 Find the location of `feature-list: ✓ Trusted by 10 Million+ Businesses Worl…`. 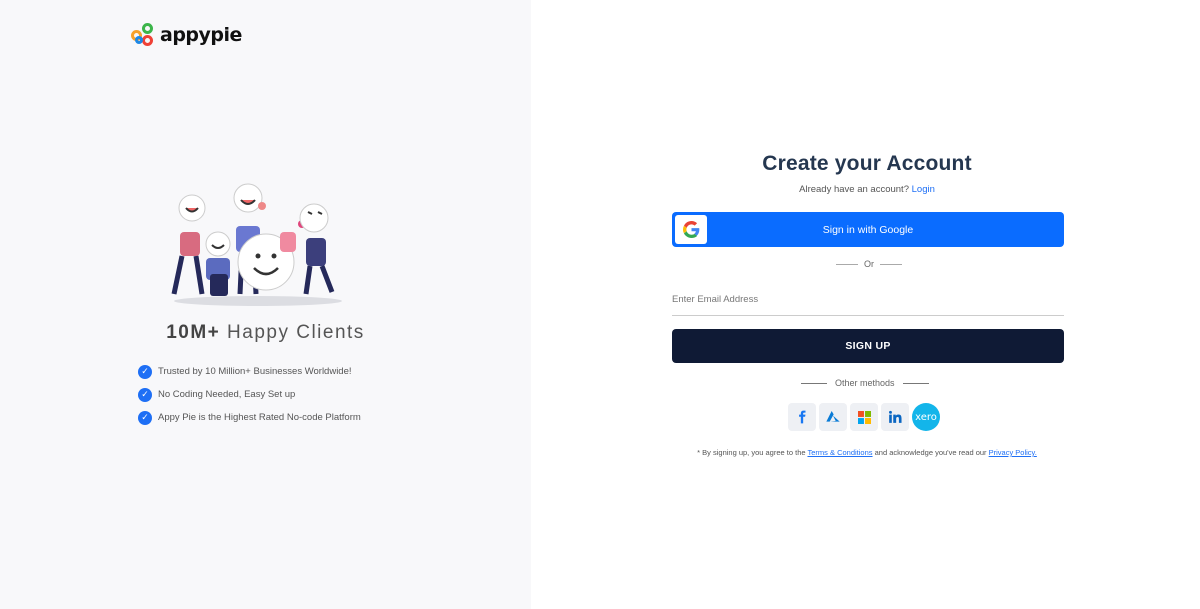

feature-list: ✓ Trusted by 10 Million+ Businesses Worl… is located at coordinates (249, 394).